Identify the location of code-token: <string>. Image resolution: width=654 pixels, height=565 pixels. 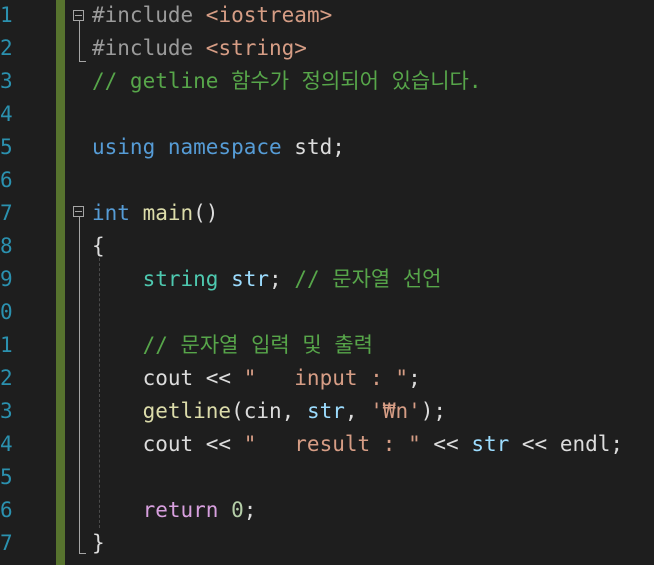
(256, 48).